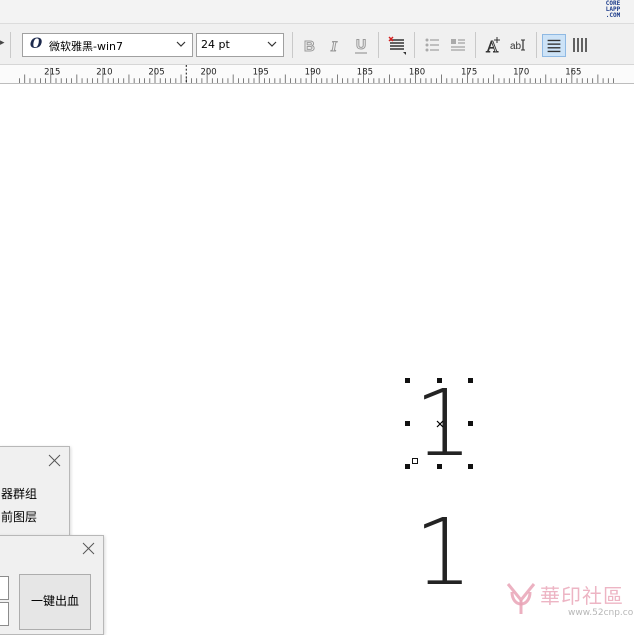  I want to click on italic-icon: I, so click(335, 45).